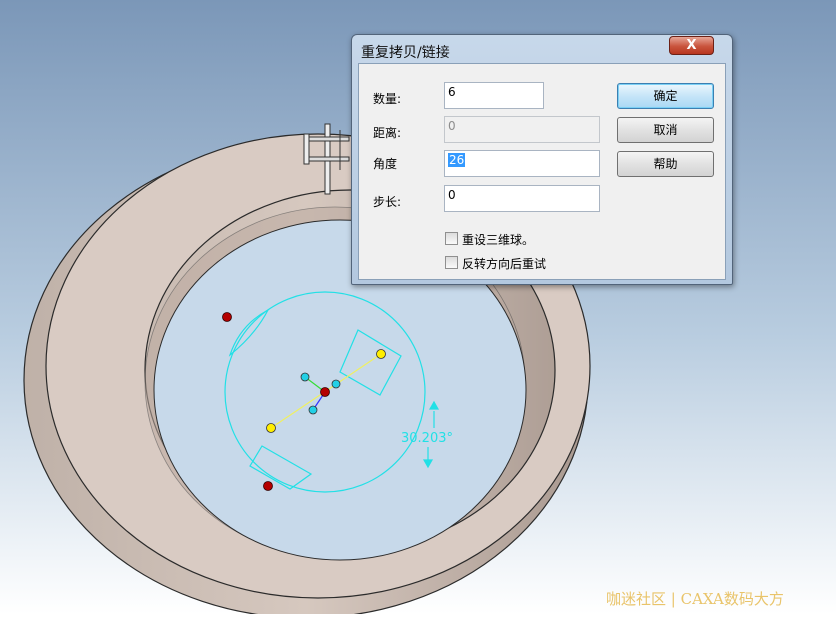  I want to click on step-input: 0, so click(522, 198).